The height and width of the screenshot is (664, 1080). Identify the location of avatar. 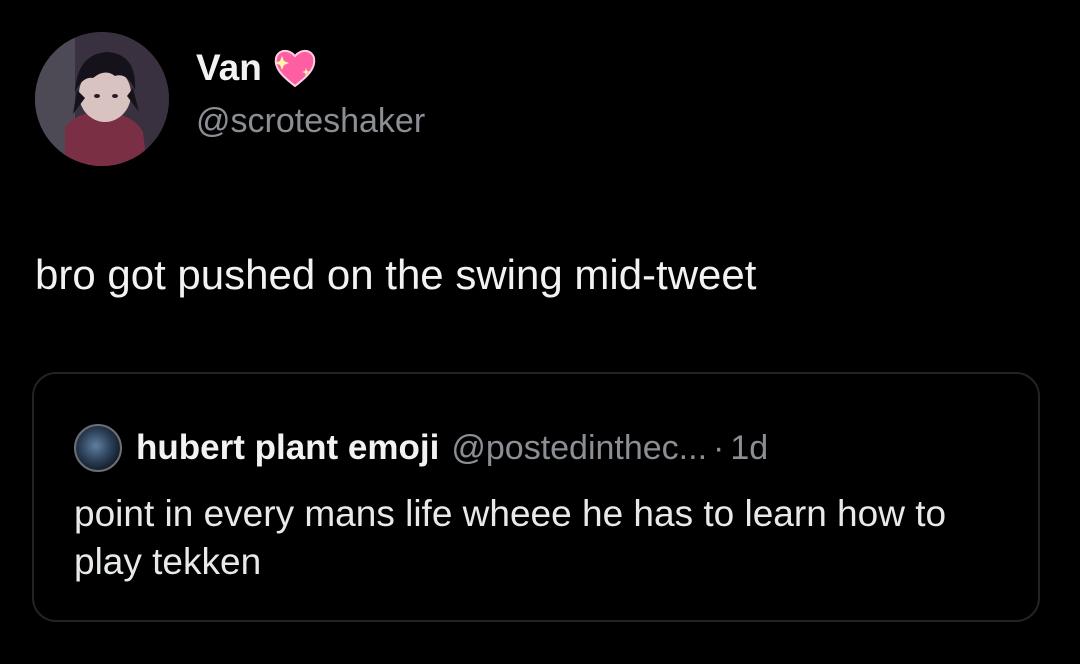
(102, 99).